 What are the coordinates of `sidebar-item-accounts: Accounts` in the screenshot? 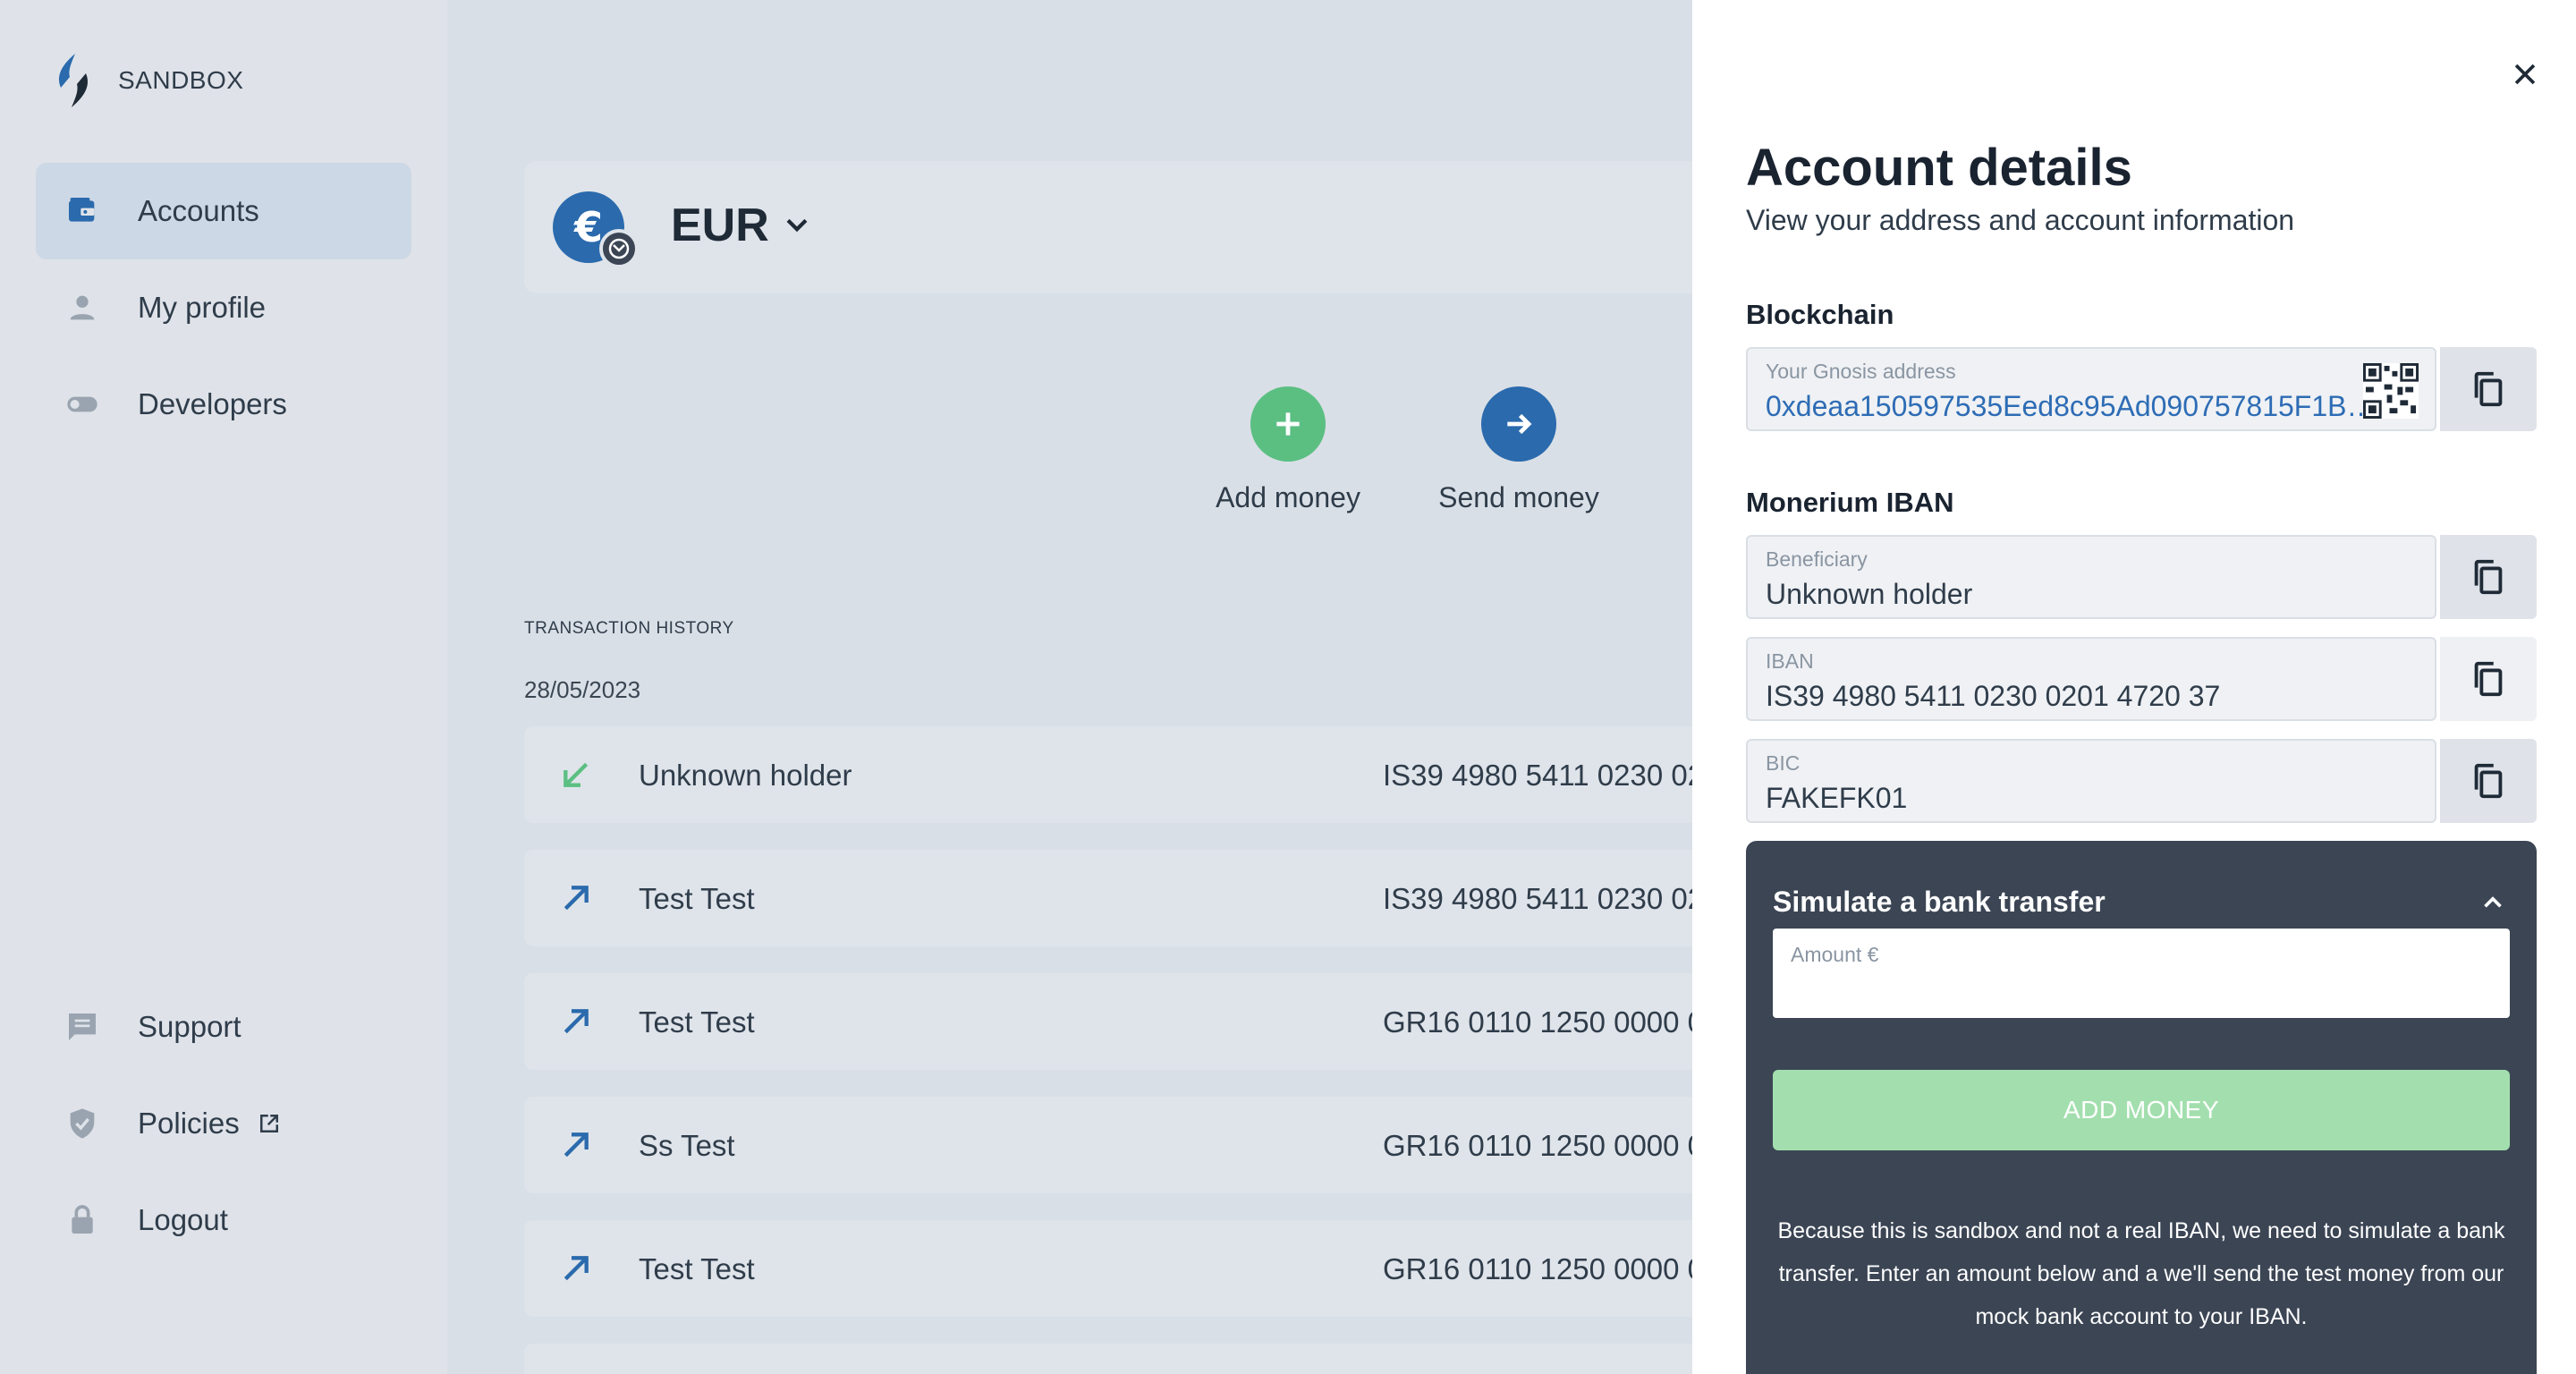 It's located at (223, 211).